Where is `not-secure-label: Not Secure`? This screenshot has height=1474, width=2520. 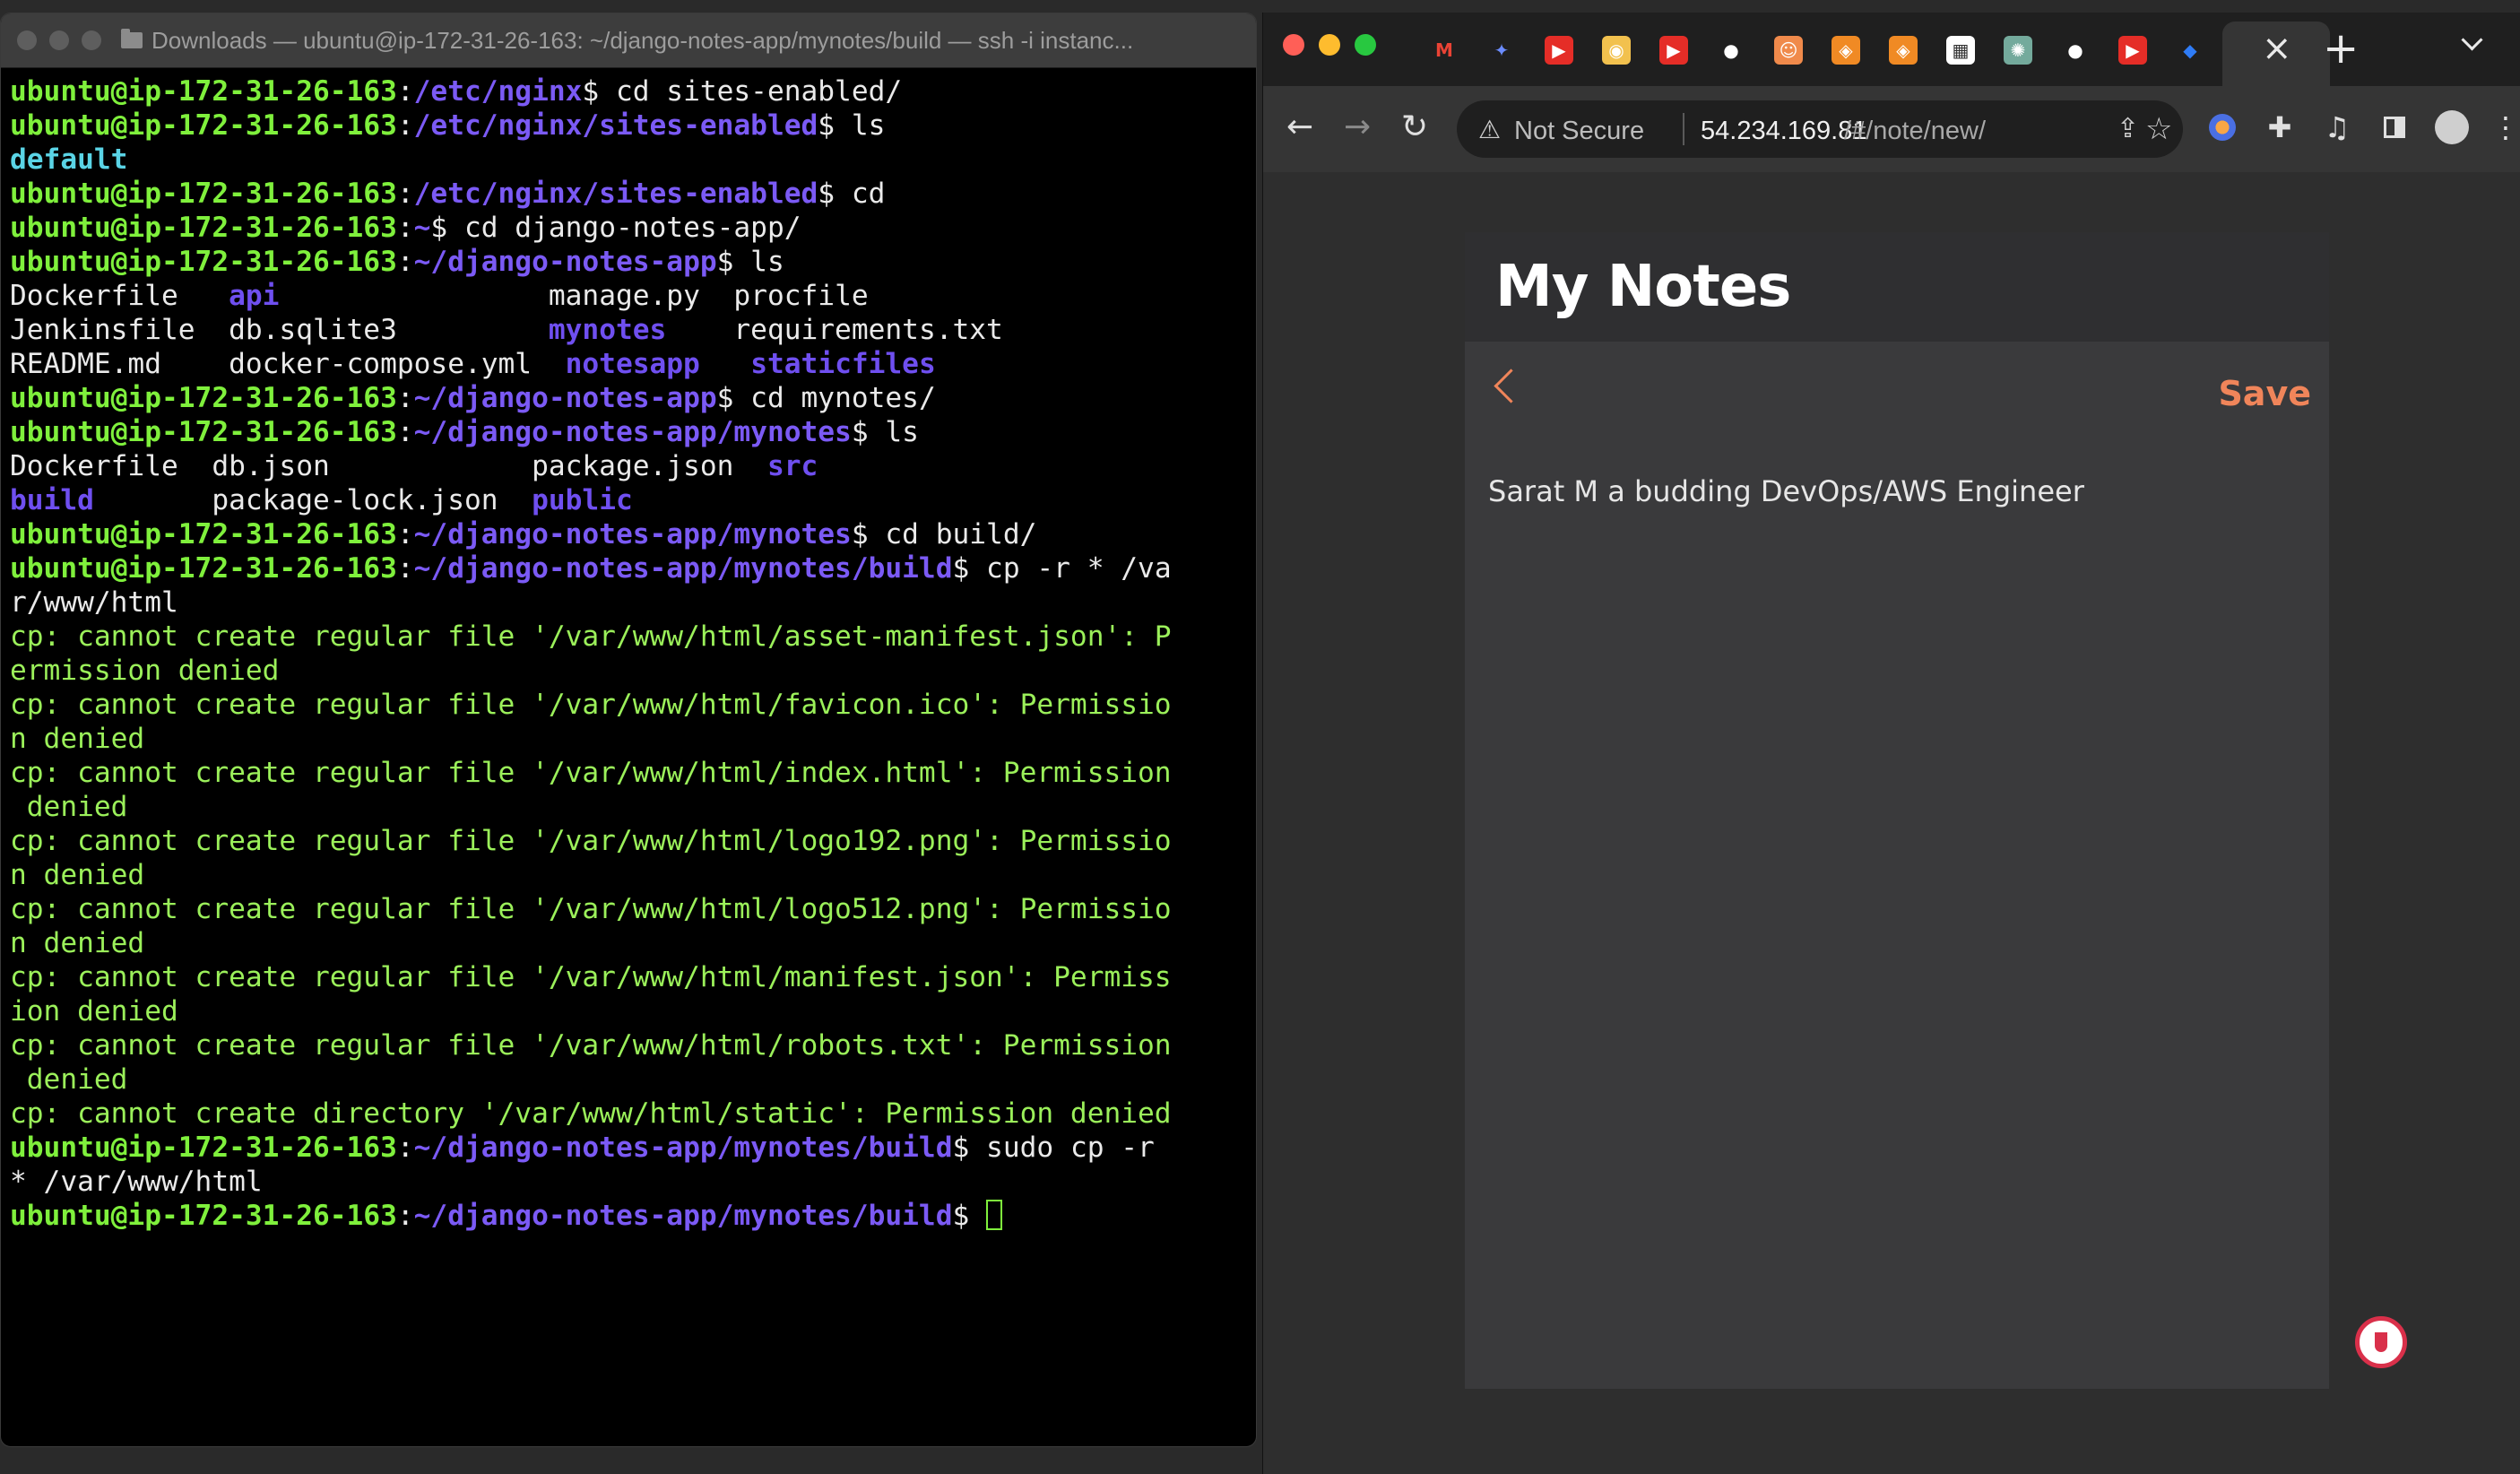 not-secure-label: Not Secure is located at coordinates (1579, 131).